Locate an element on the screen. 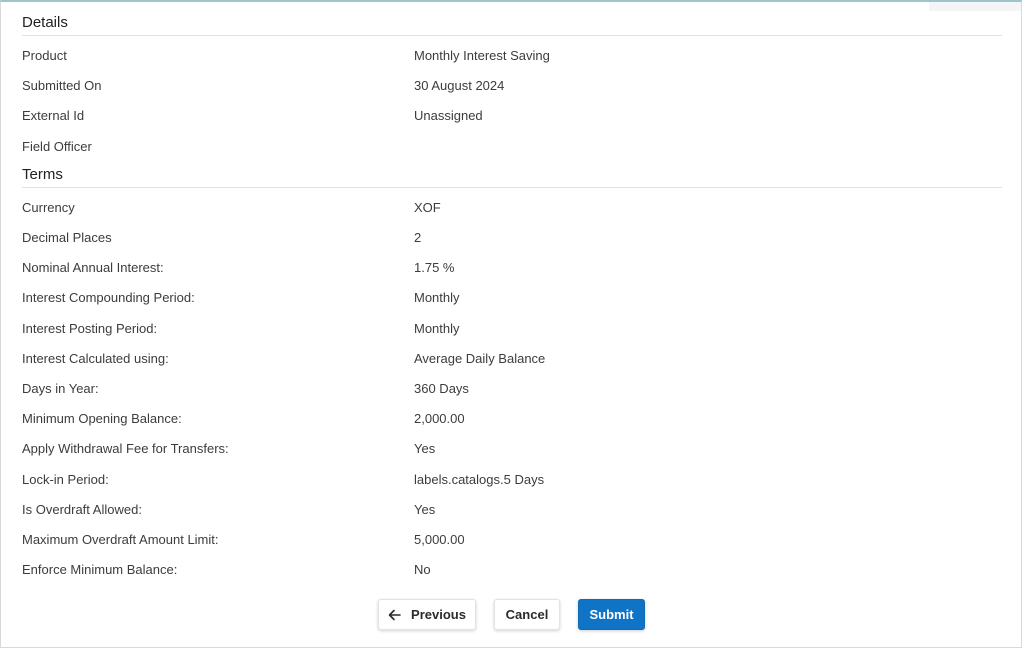 The image size is (1024, 650). terms-row-days-in-year: Days in Year: 360 Days is located at coordinates (501, 389).